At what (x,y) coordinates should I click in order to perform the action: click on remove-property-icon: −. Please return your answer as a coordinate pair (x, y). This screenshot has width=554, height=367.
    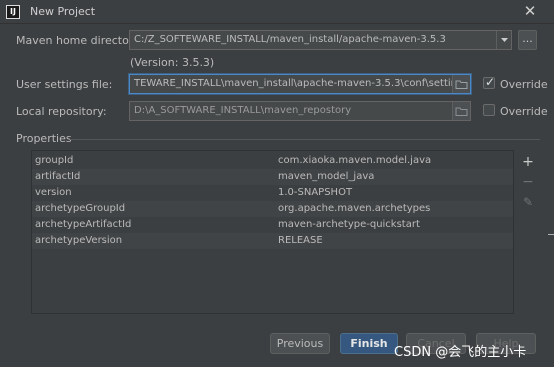
    Looking at the image, I should click on (528, 182).